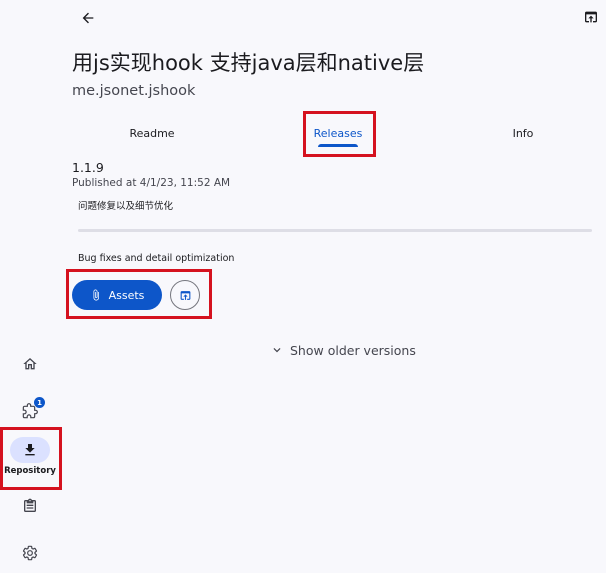  I want to click on rail-label-repository: Repository, so click(30, 471).